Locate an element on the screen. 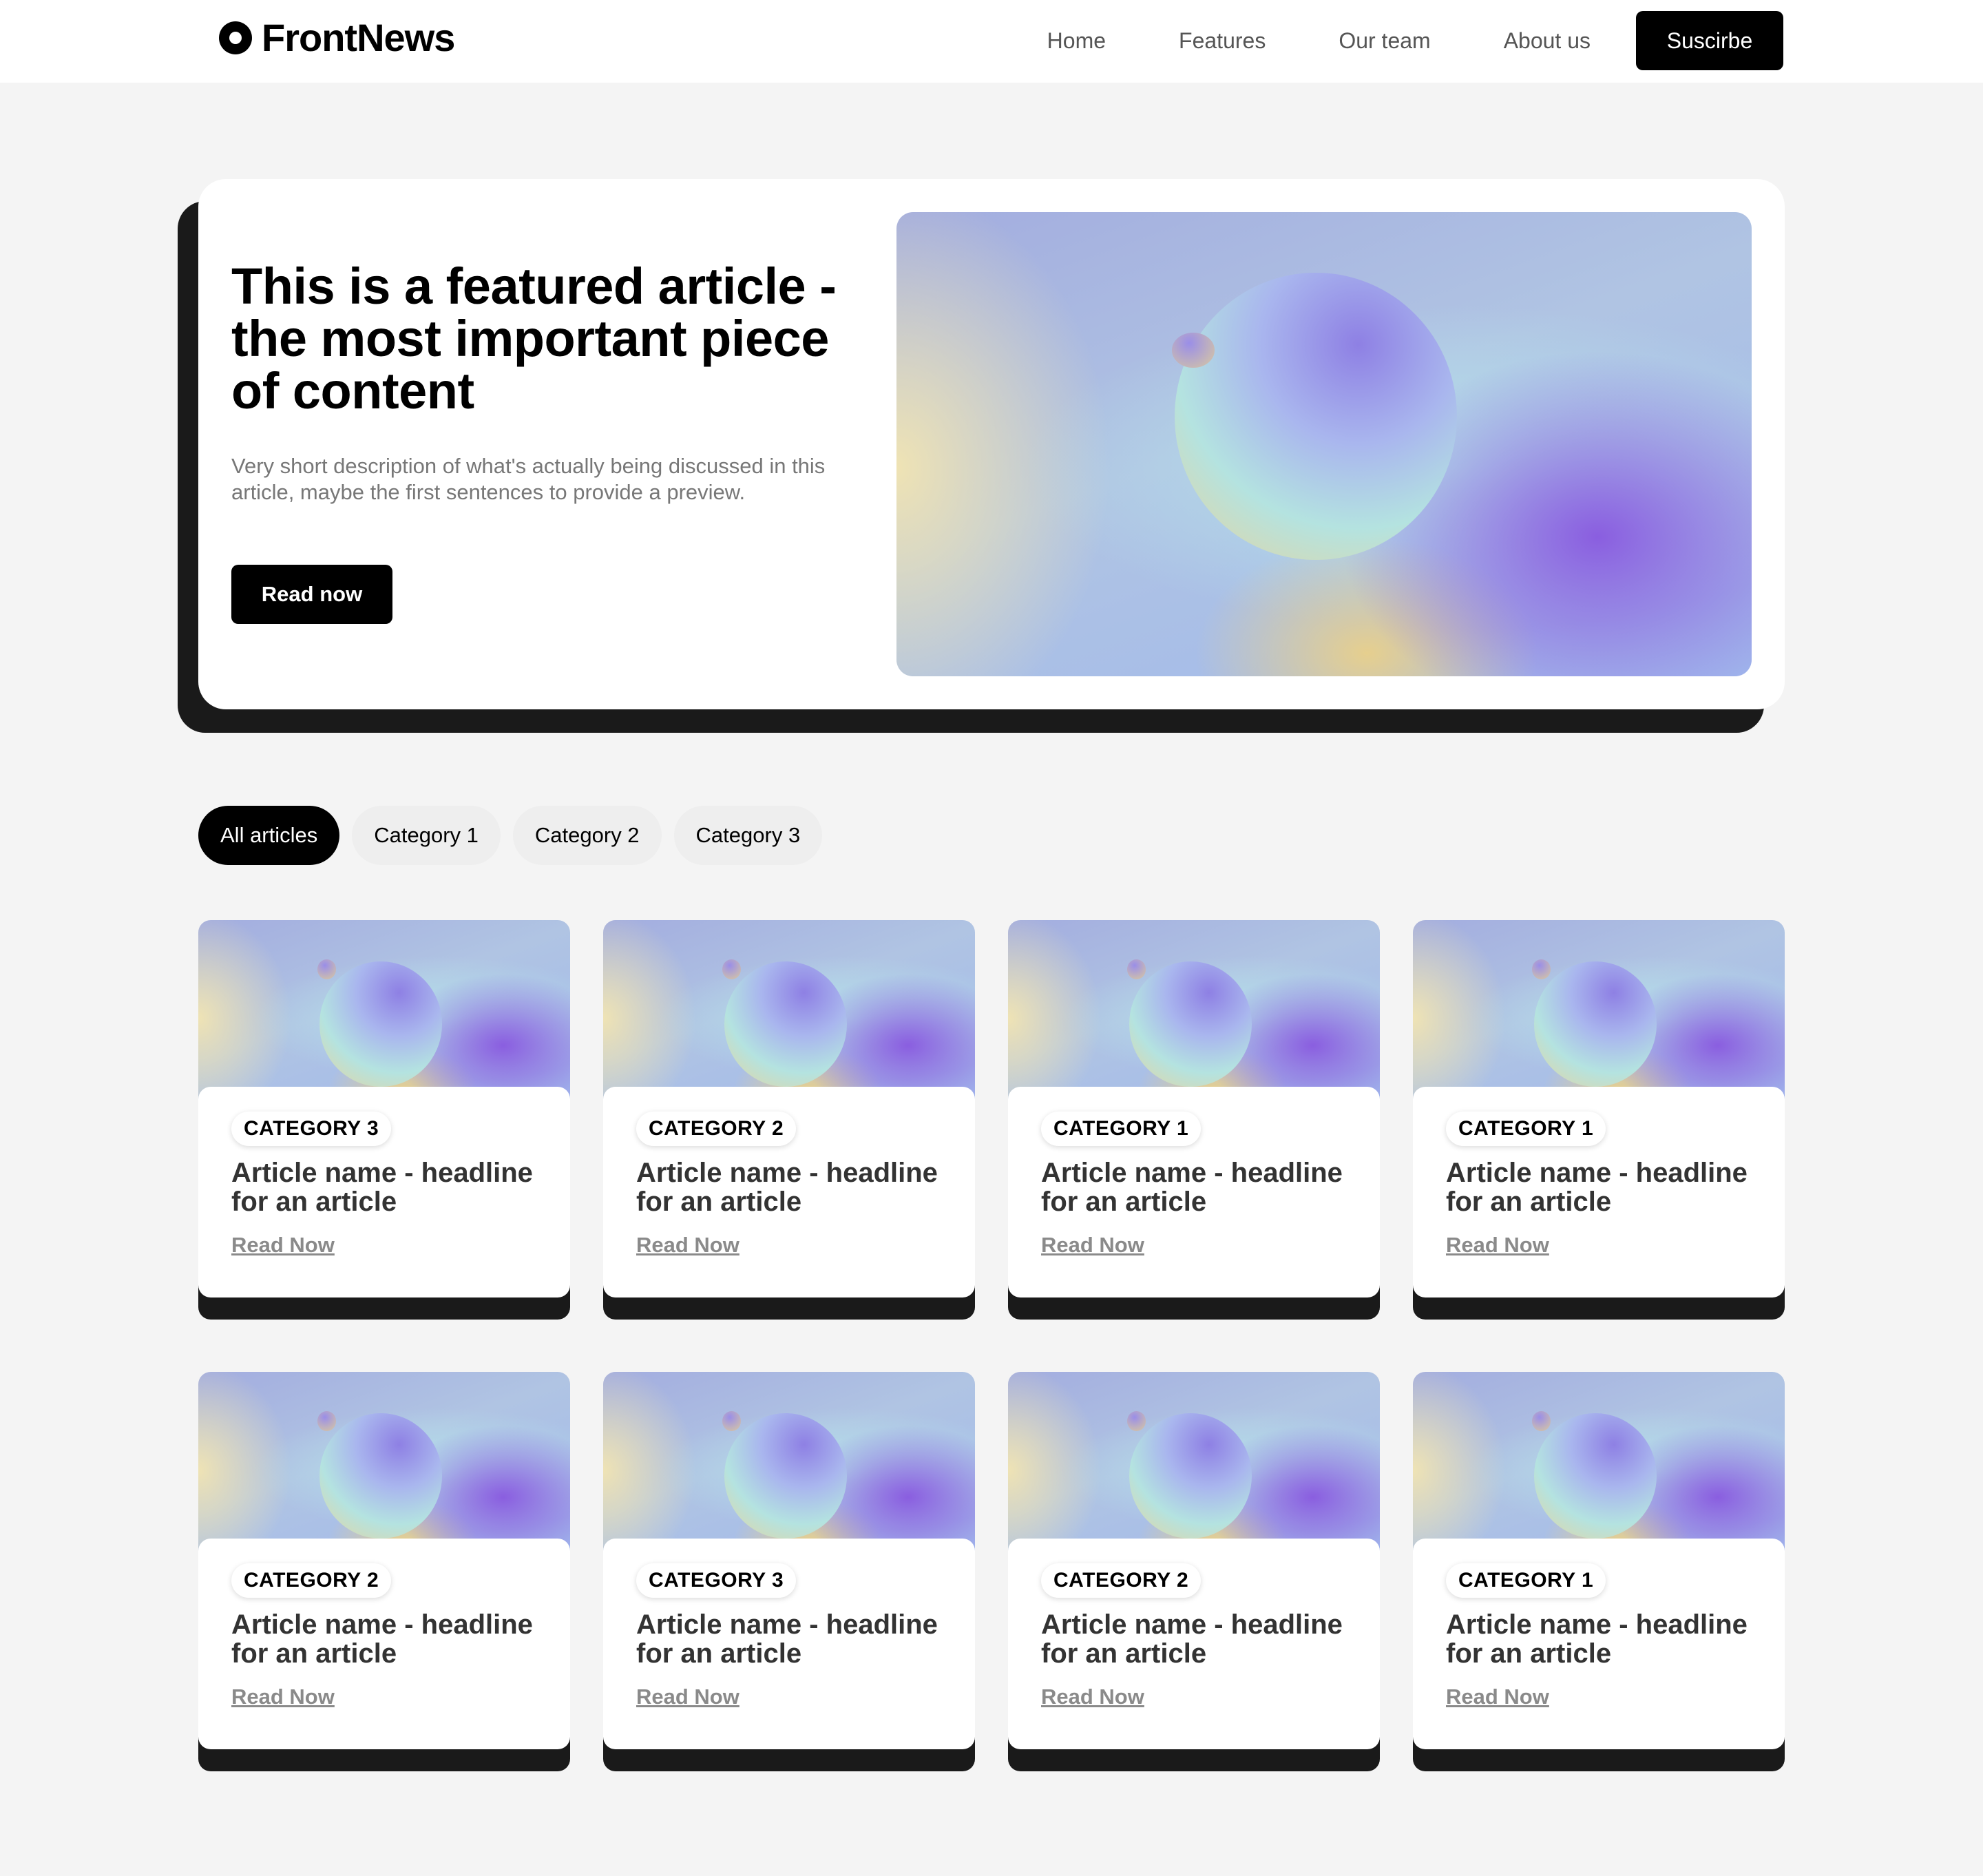 The image size is (1983, 1876). subscribe-button: Suscirbe is located at coordinates (1709, 40).